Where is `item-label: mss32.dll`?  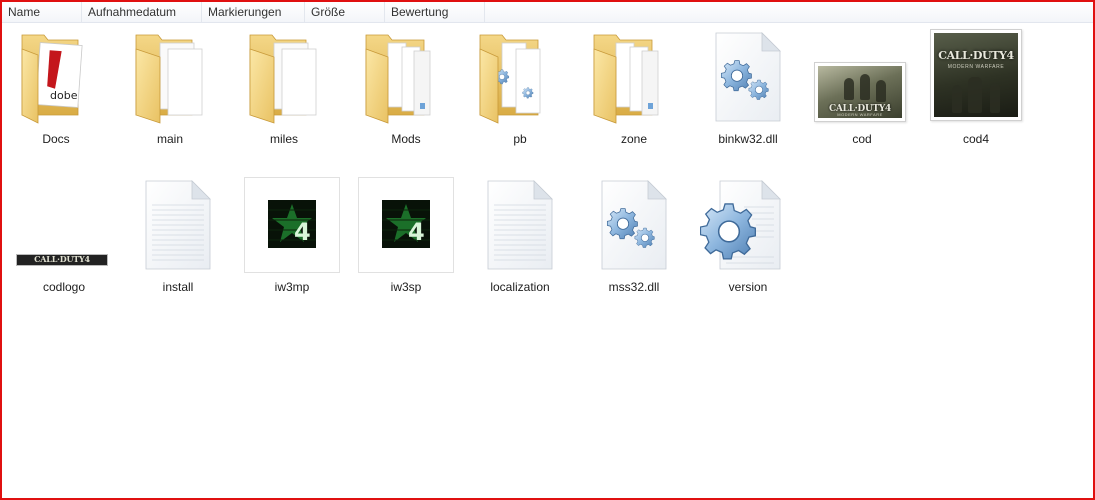 item-label: mss32.dll is located at coordinates (634, 287).